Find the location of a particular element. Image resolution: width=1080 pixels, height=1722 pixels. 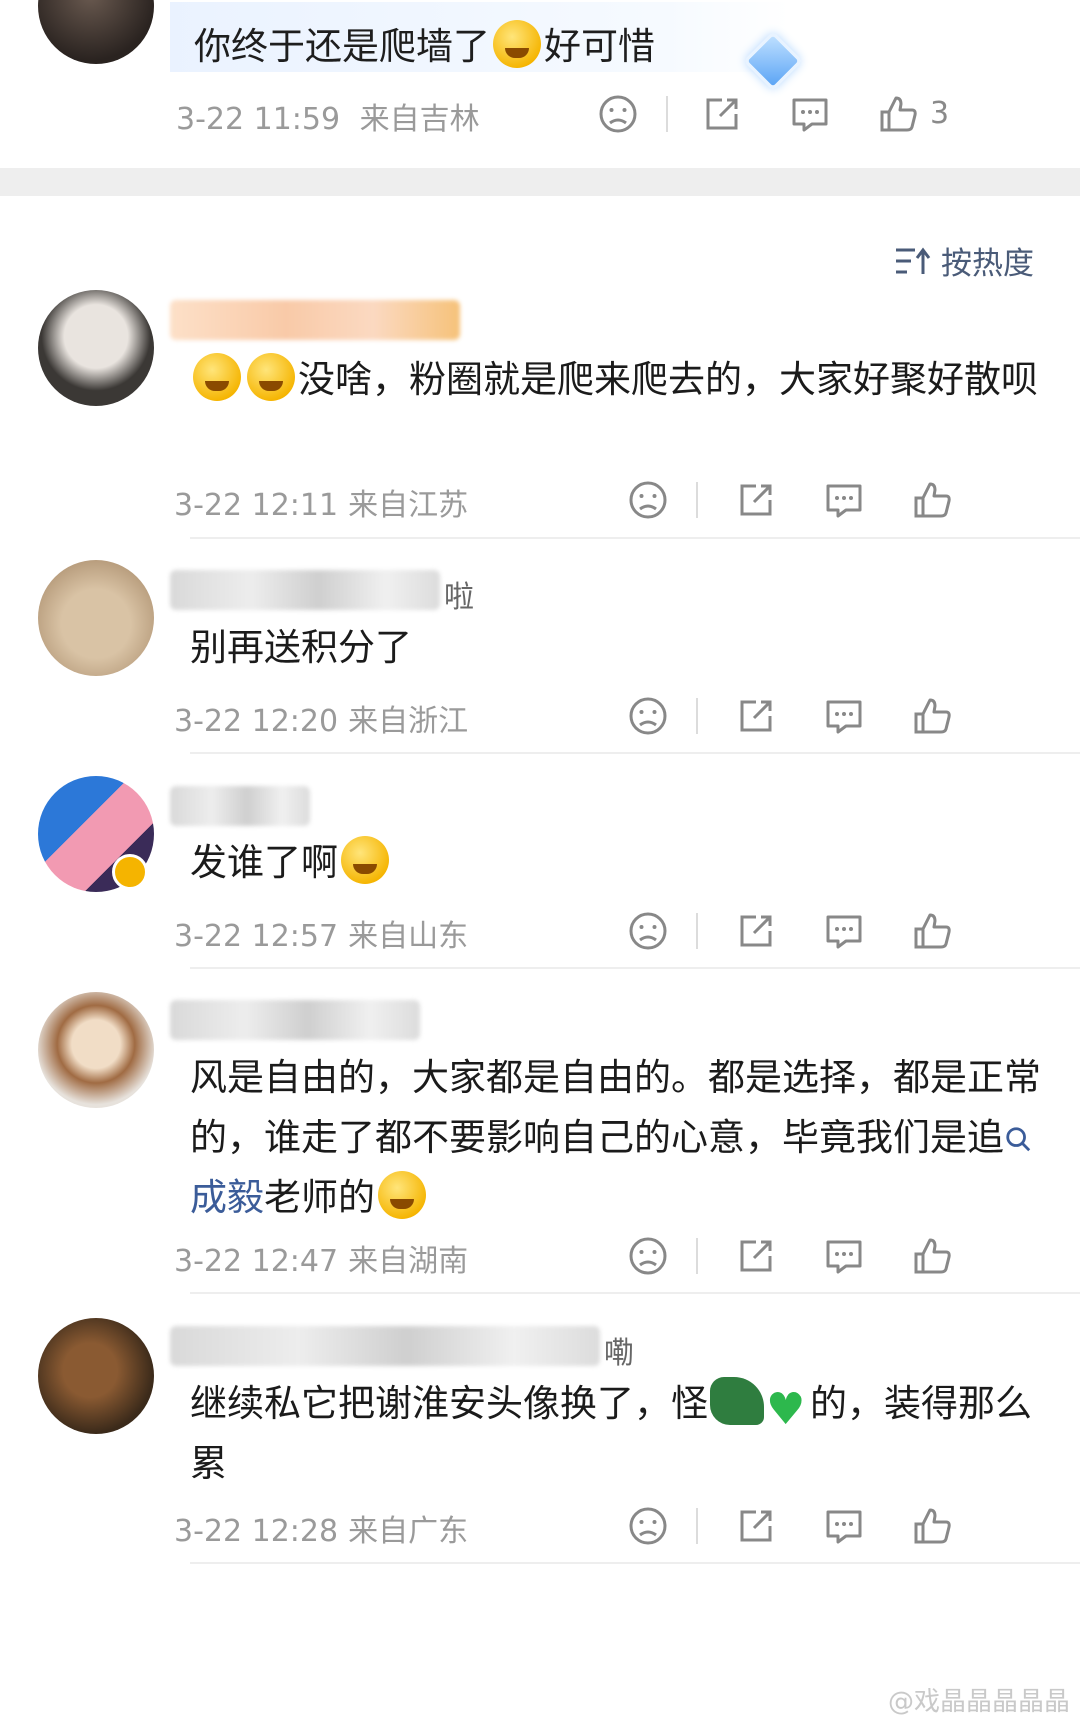

sort-icon is located at coordinates (913, 260).